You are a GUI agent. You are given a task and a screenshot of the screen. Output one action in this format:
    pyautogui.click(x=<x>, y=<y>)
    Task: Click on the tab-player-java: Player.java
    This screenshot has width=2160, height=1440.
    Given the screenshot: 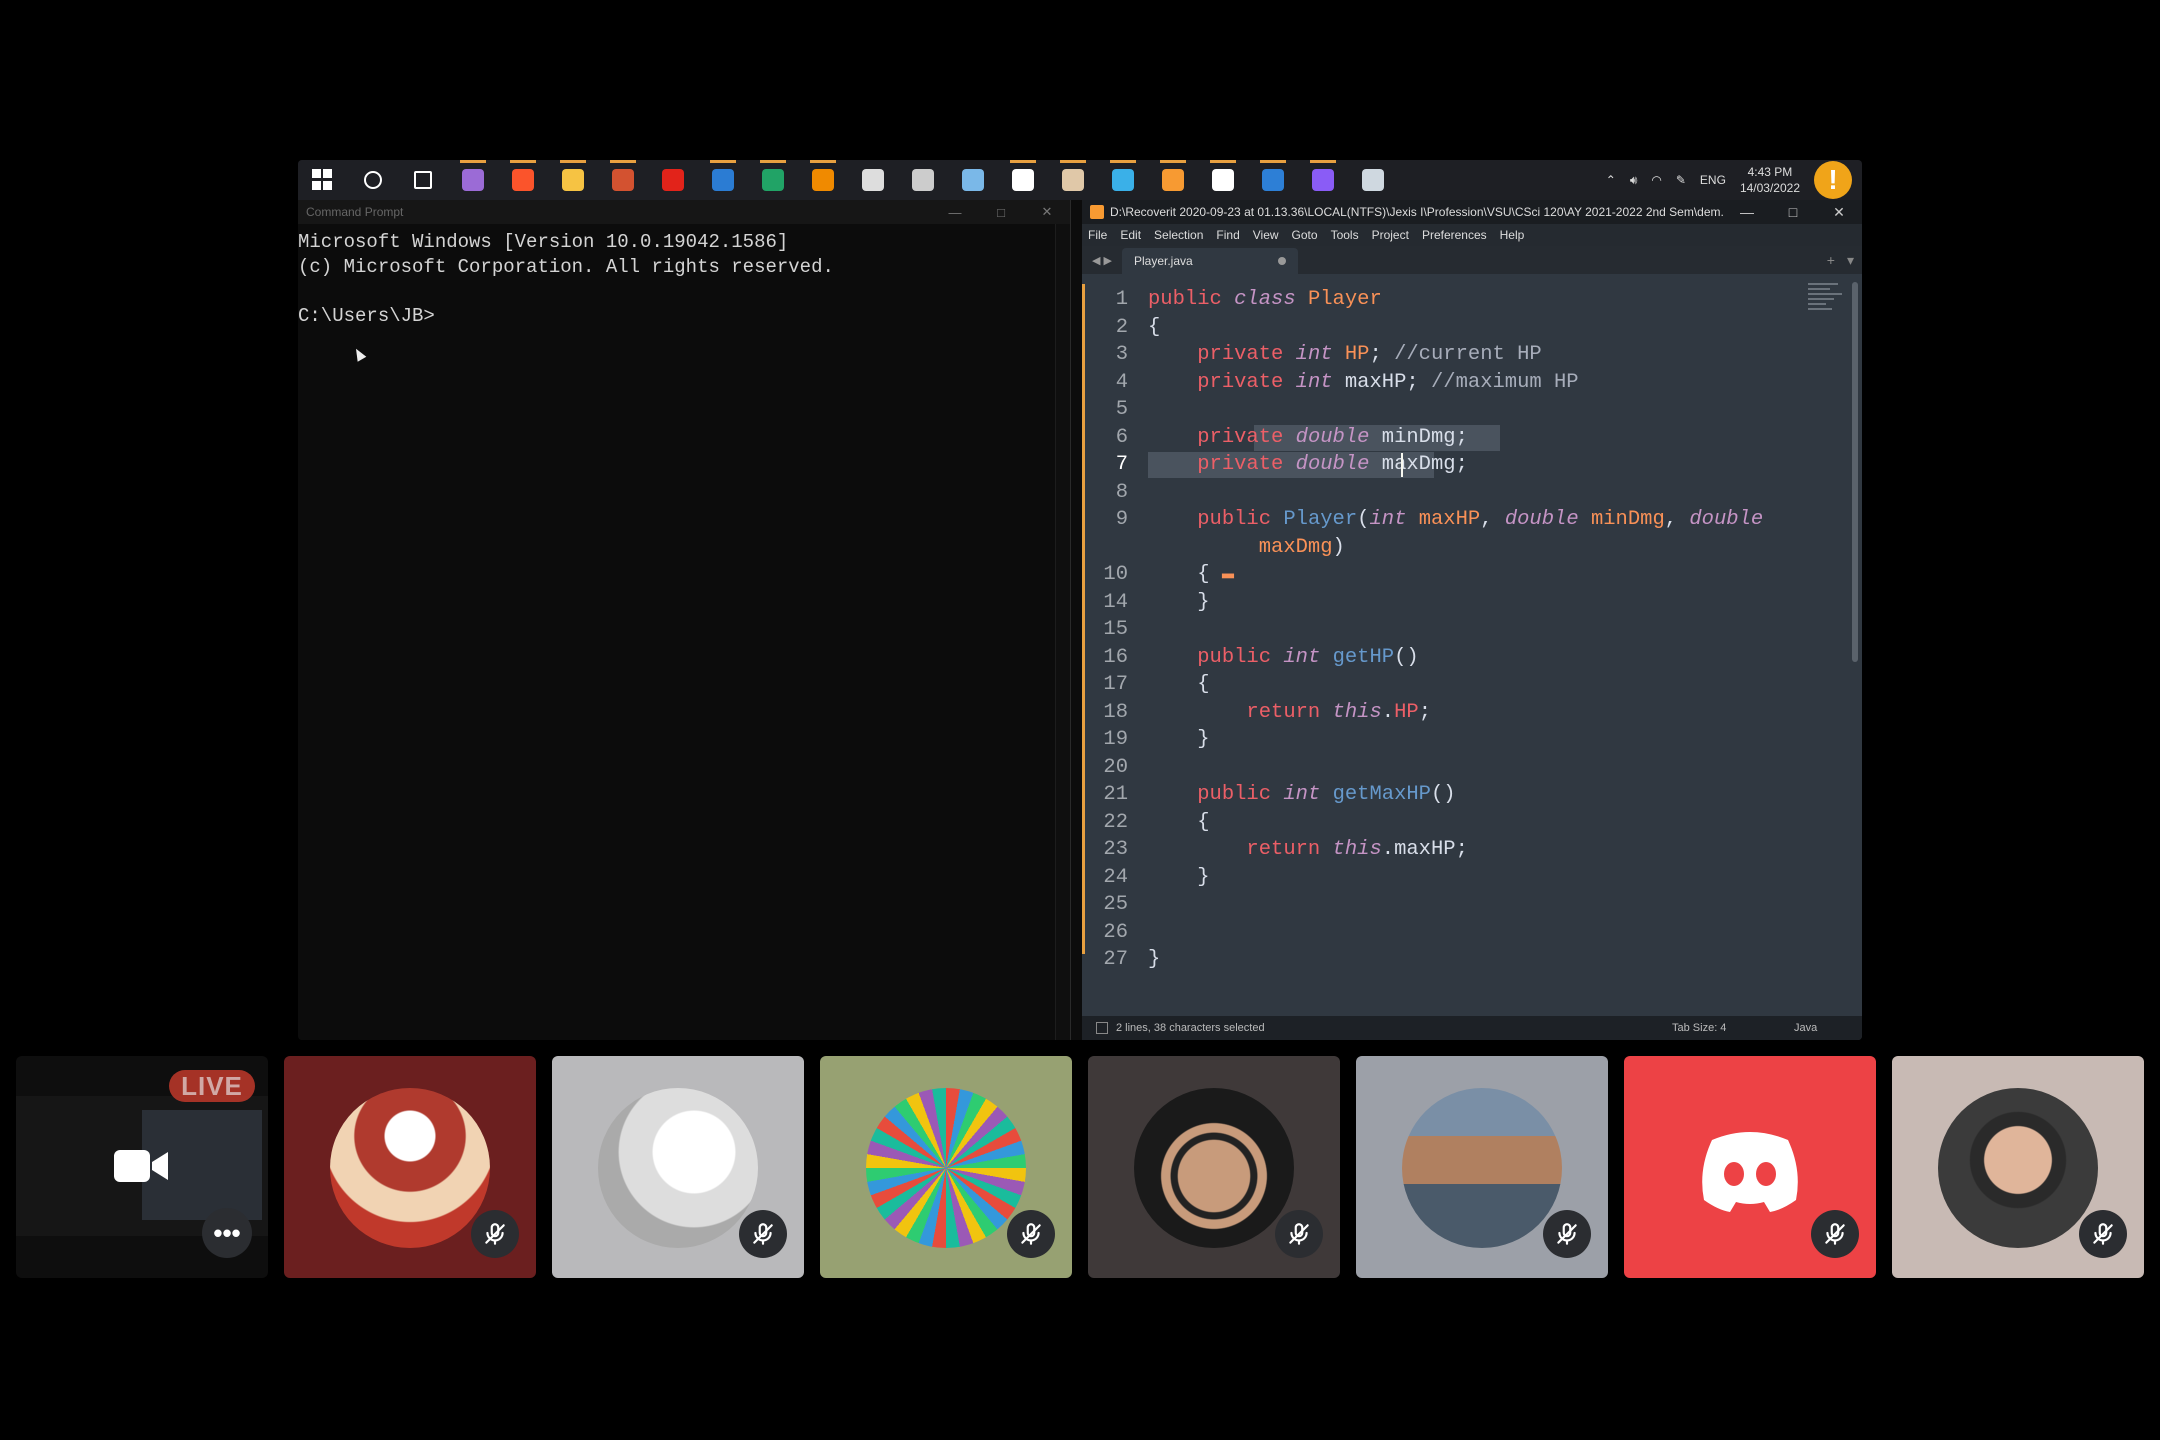 What is the action you would take?
    pyautogui.click(x=1210, y=261)
    